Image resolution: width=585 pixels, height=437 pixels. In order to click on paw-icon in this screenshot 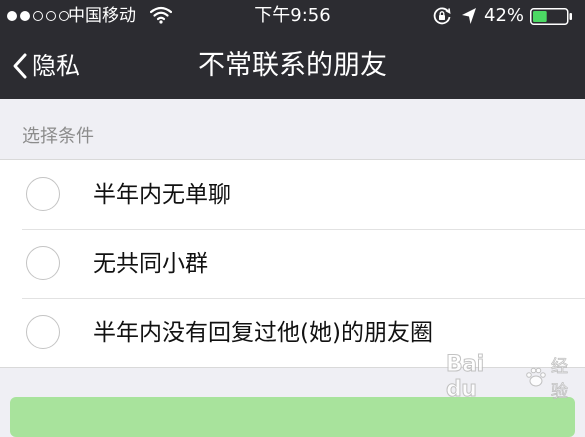, I will do `click(536, 377)`.